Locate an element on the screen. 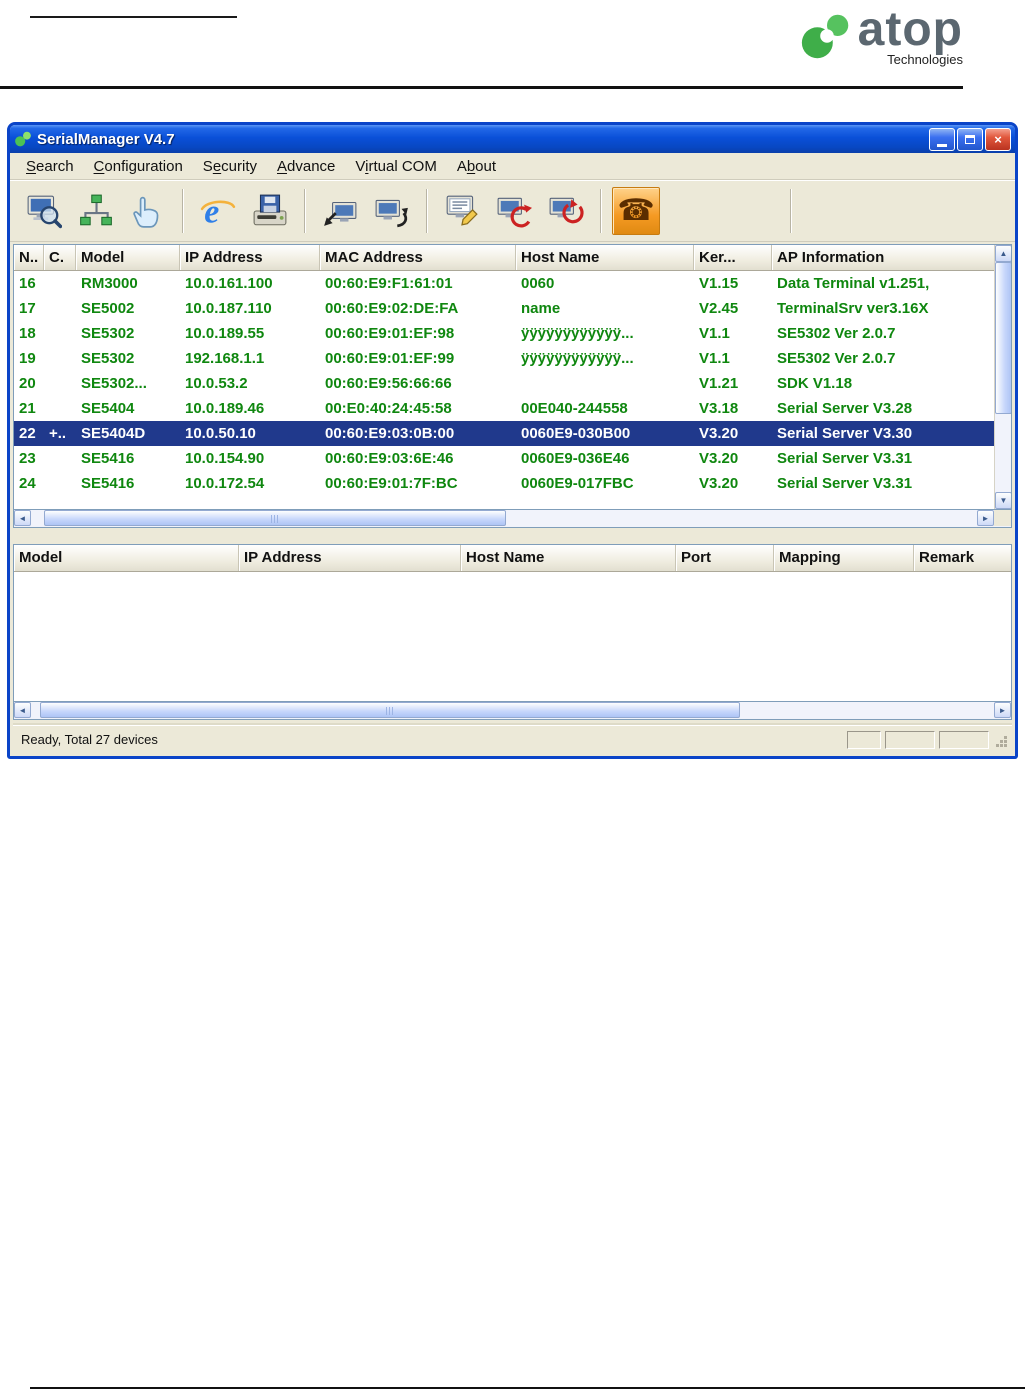  device-list-horizontal-scrollbar: ◄ ► is located at coordinates (512, 519).